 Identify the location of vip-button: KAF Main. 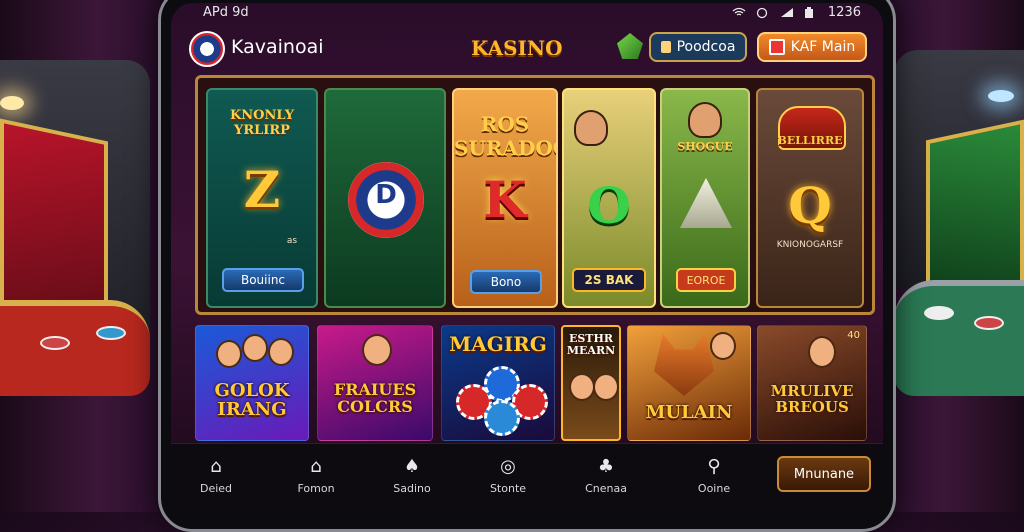
(812, 47).